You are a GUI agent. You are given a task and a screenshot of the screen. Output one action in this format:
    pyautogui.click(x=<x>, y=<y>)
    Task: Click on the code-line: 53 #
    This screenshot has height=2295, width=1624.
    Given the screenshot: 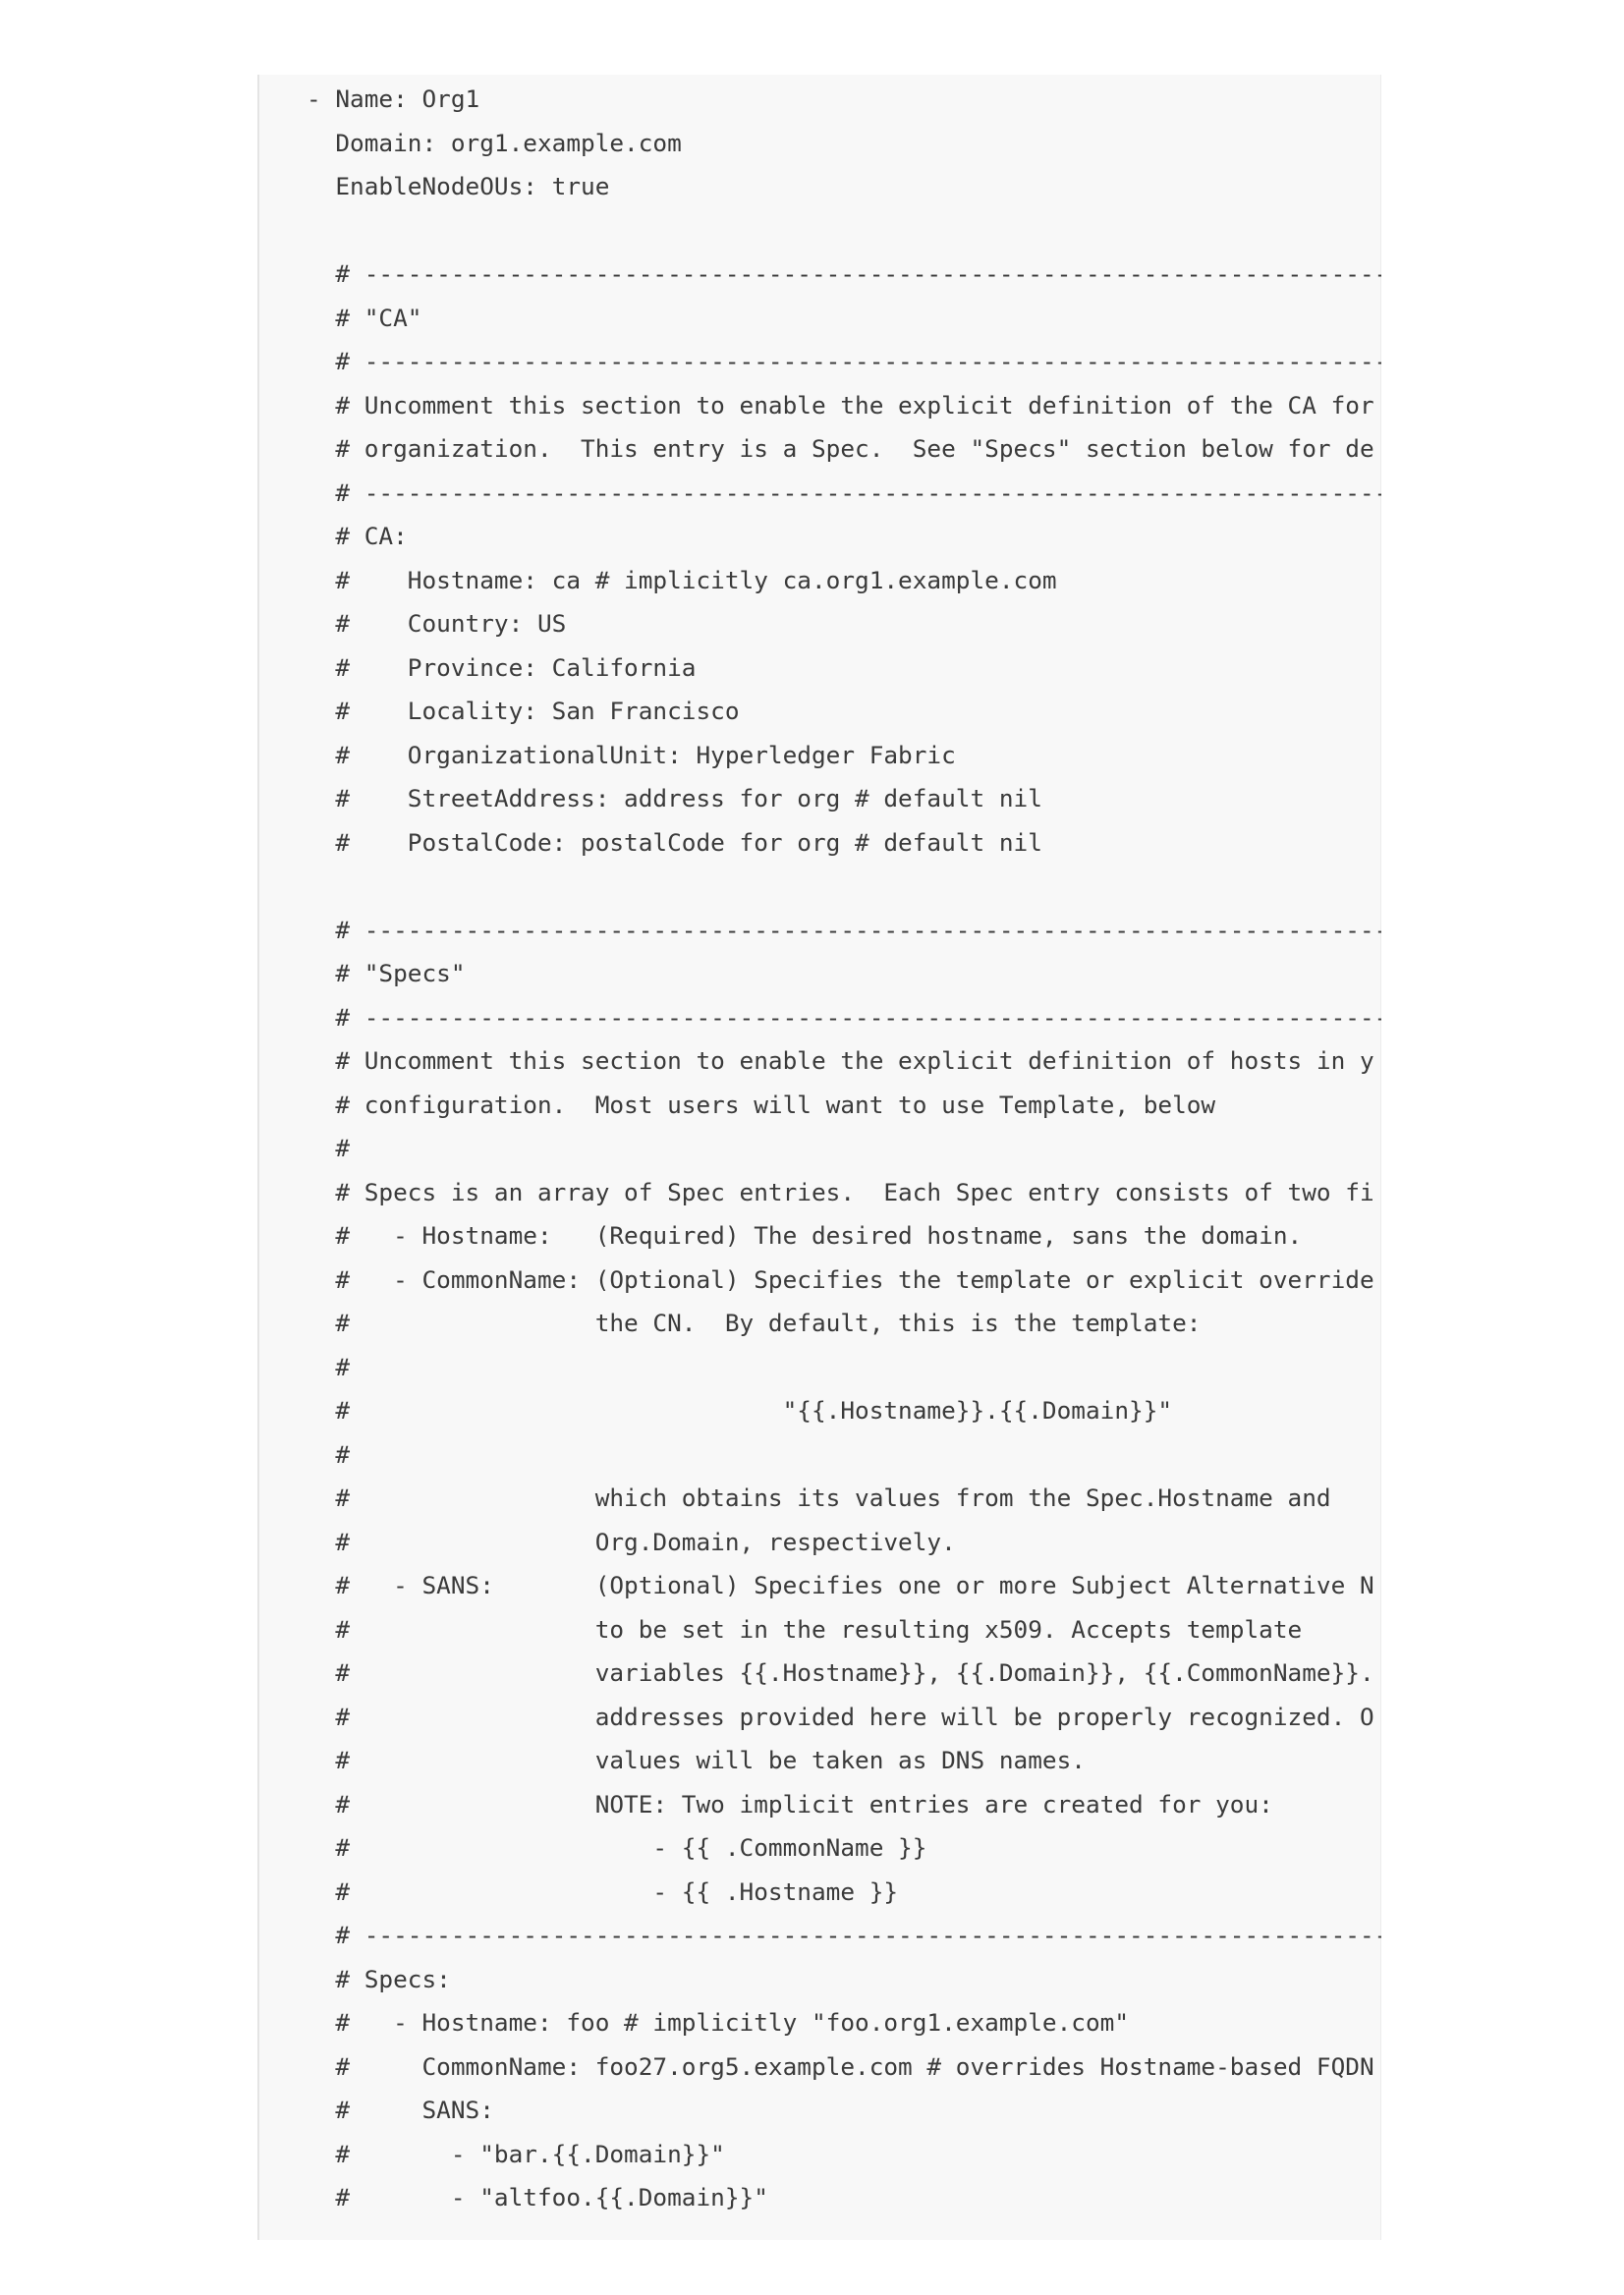 What is the action you would take?
    pyautogui.click(x=819, y=1456)
    